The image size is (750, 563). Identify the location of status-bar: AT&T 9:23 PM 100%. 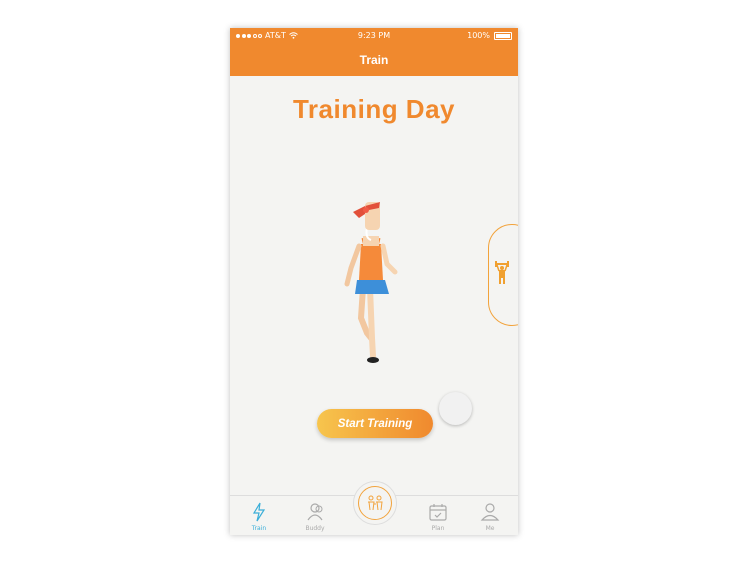
(374, 37).